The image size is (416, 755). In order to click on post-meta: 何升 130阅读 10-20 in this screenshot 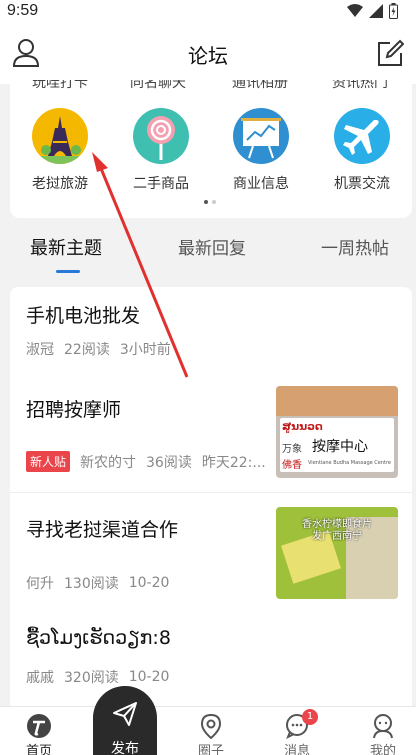, I will do `click(97, 583)`.